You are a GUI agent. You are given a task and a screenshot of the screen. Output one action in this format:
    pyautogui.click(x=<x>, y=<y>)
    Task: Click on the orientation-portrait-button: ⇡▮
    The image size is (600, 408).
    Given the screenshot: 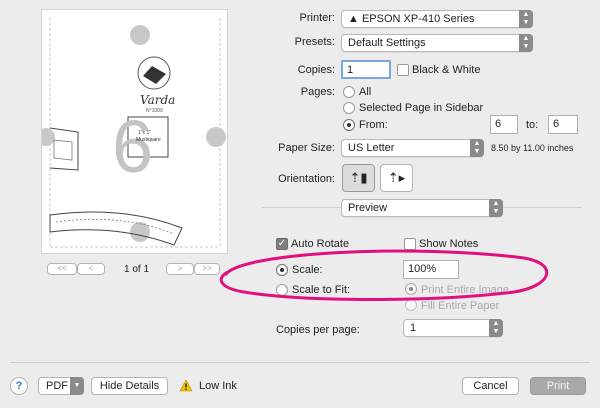 What is the action you would take?
    pyautogui.click(x=358, y=178)
    